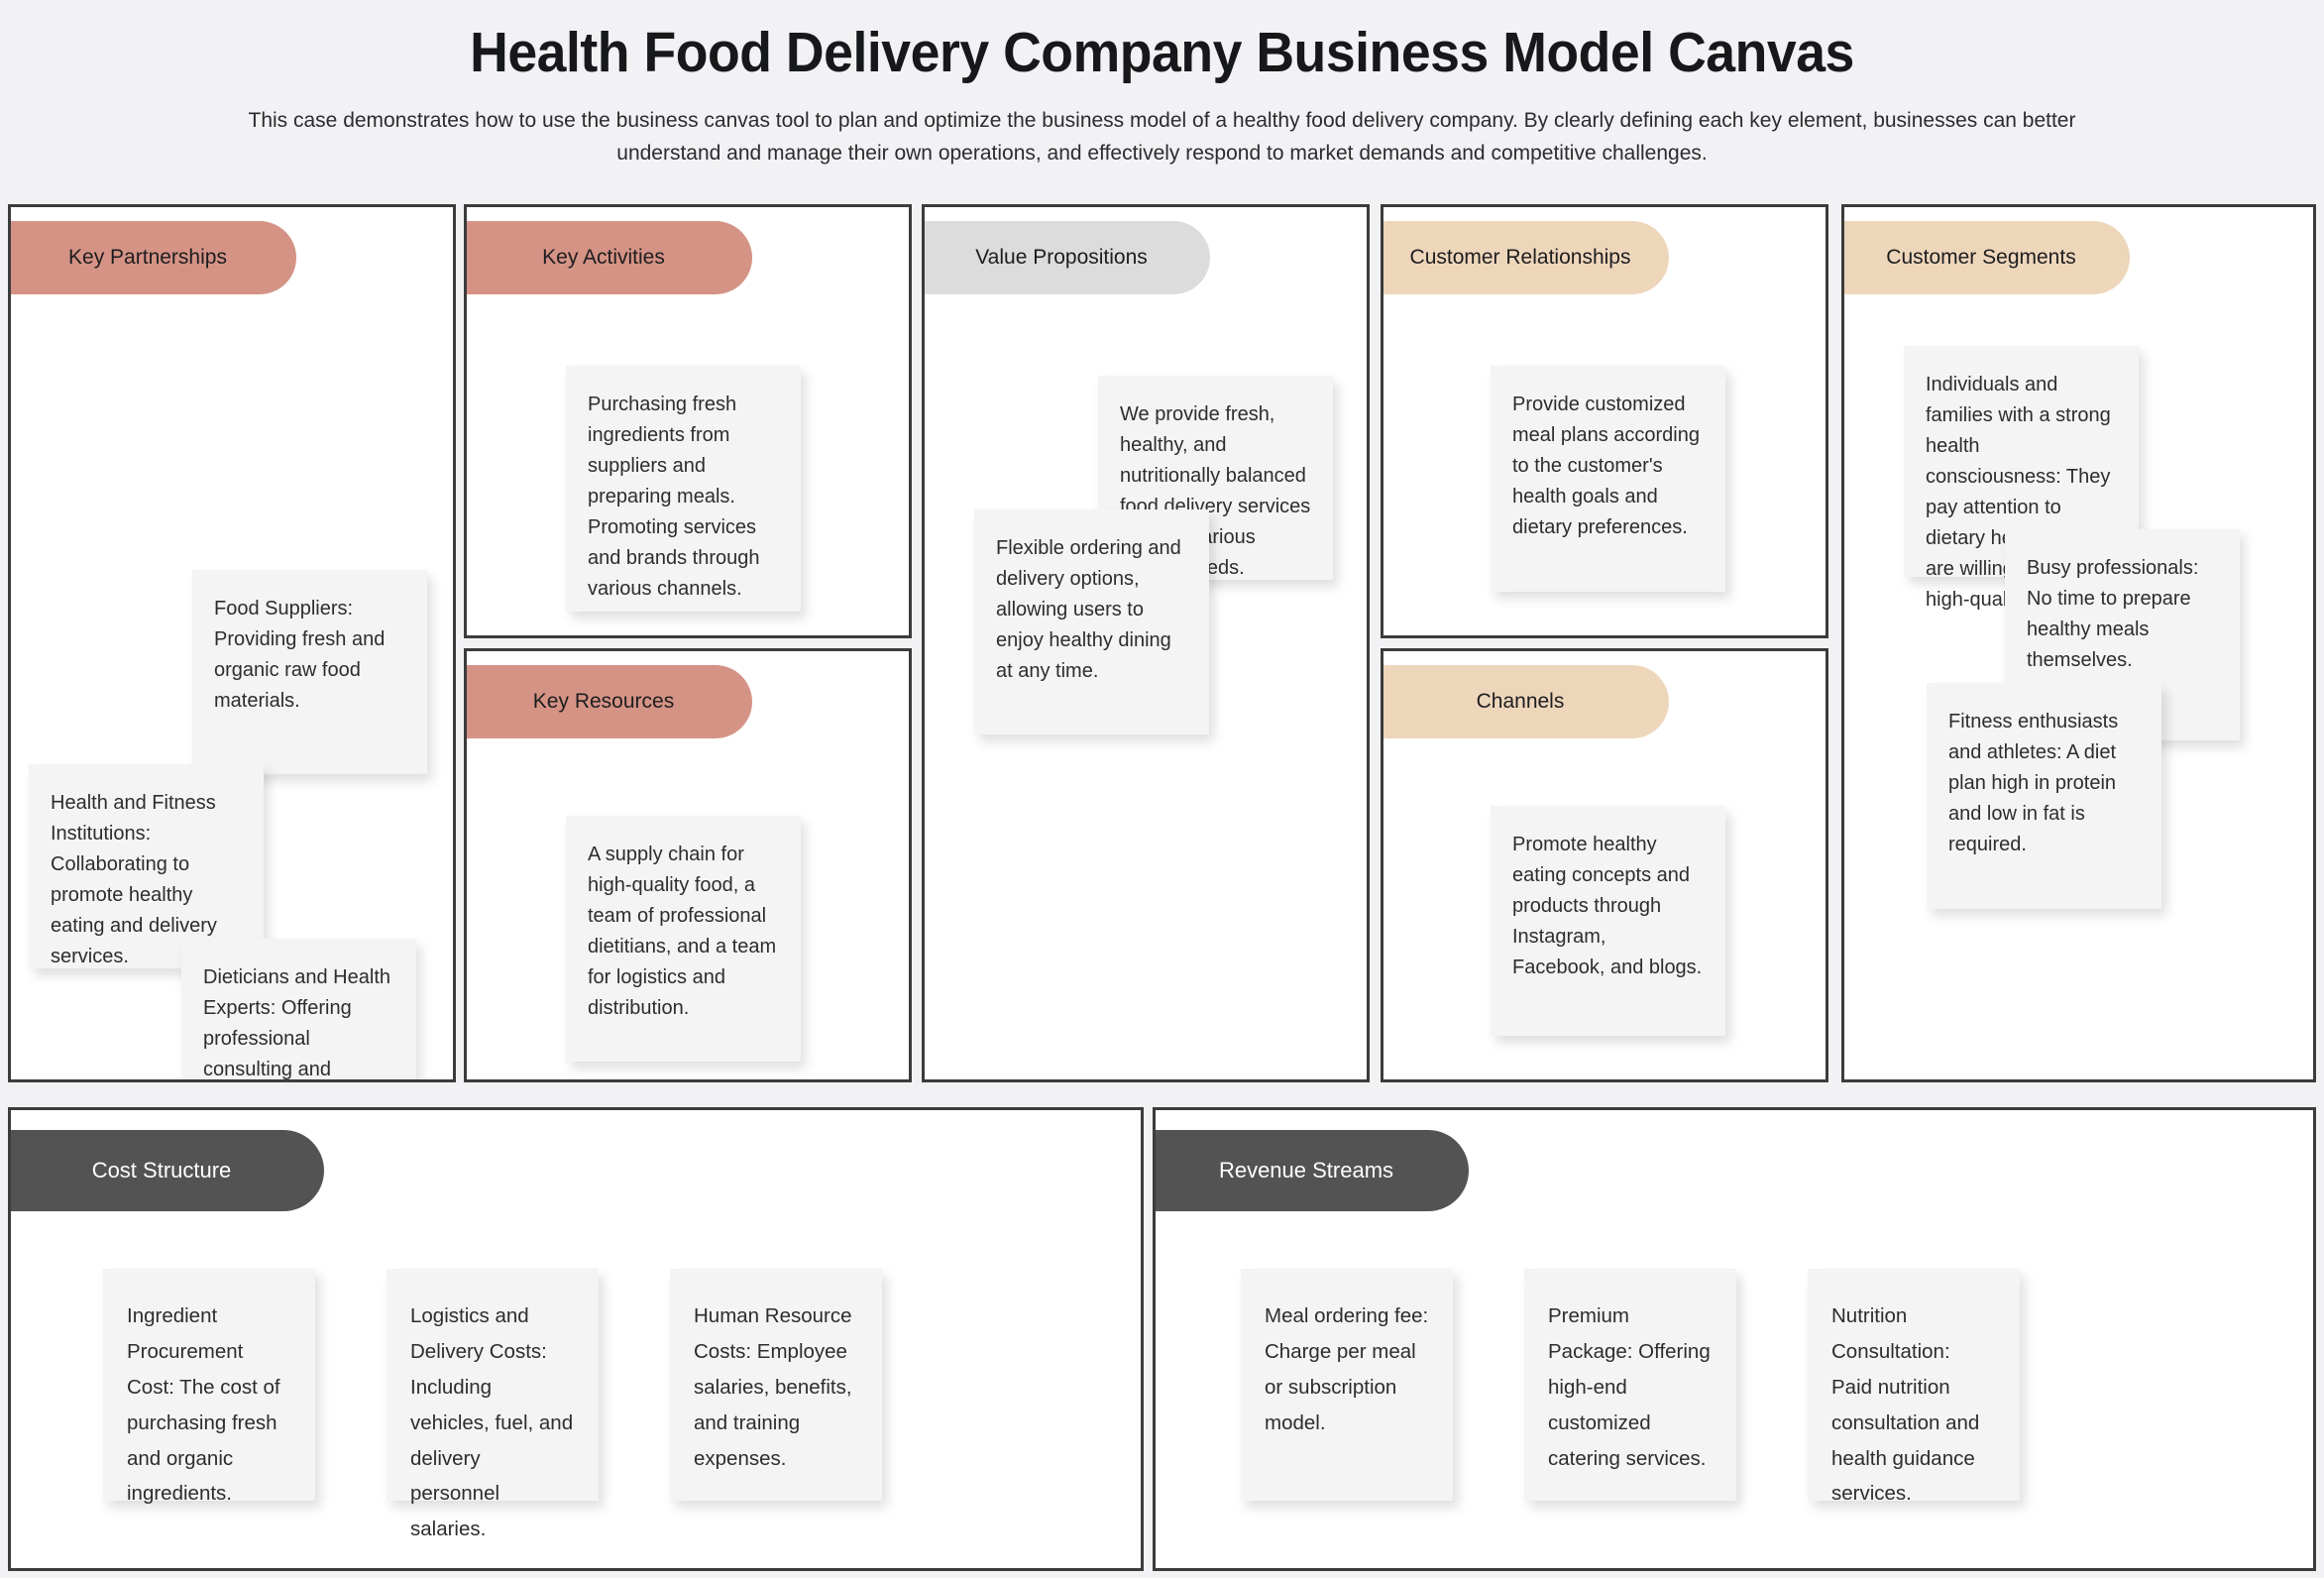 This screenshot has height=1578, width=2324. I want to click on block-header-value-propositions: Value Propositions, so click(1067, 257).